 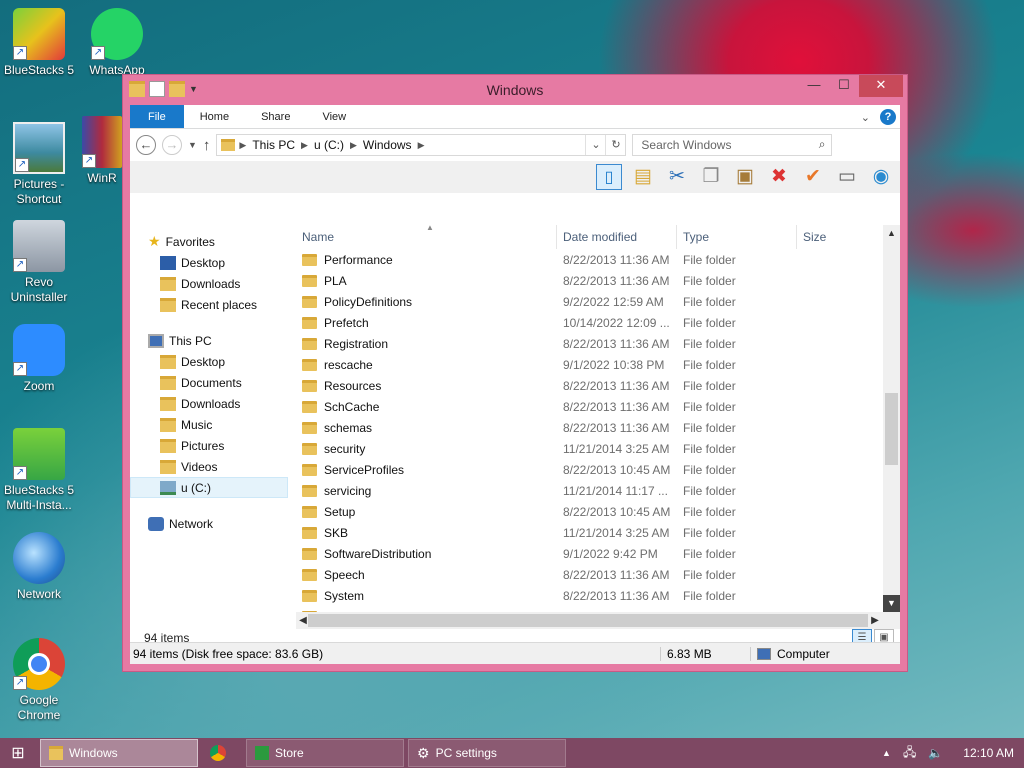 I want to click on nav-network: Network, so click(x=209, y=523).